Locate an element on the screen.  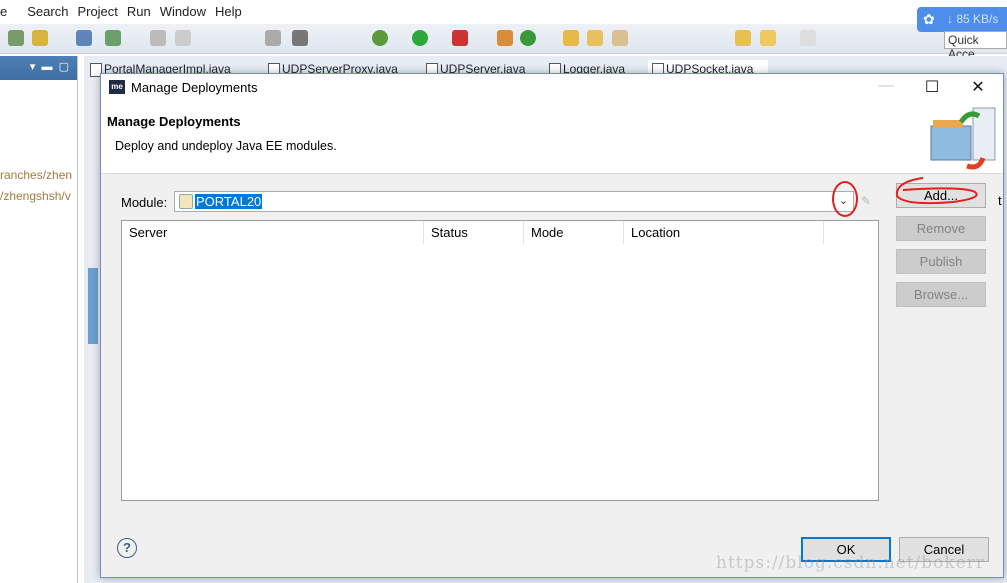
dialog-titlebar: me Manage Deployments — ☐ ✕ is located at coordinates (552, 88).